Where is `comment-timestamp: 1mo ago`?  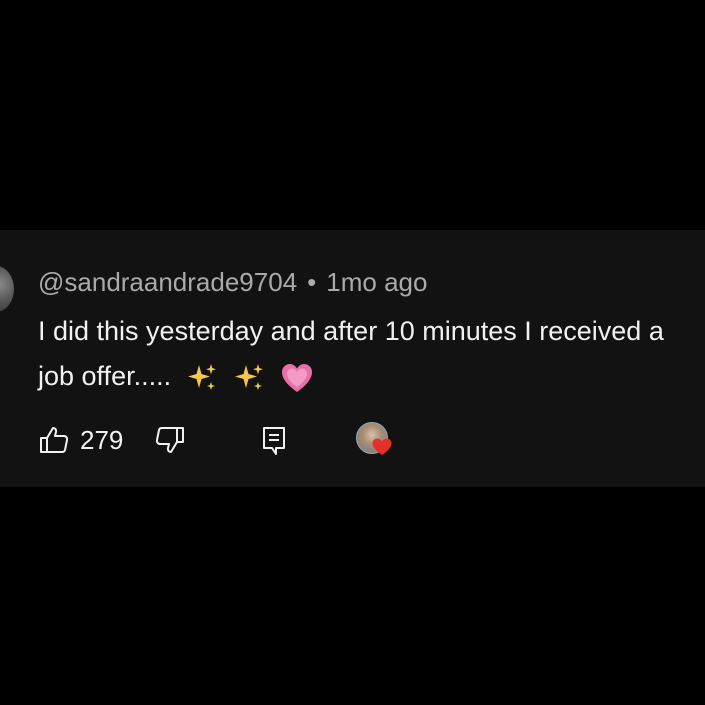 comment-timestamp: 1mo ago is located at coordinates (376, 282).